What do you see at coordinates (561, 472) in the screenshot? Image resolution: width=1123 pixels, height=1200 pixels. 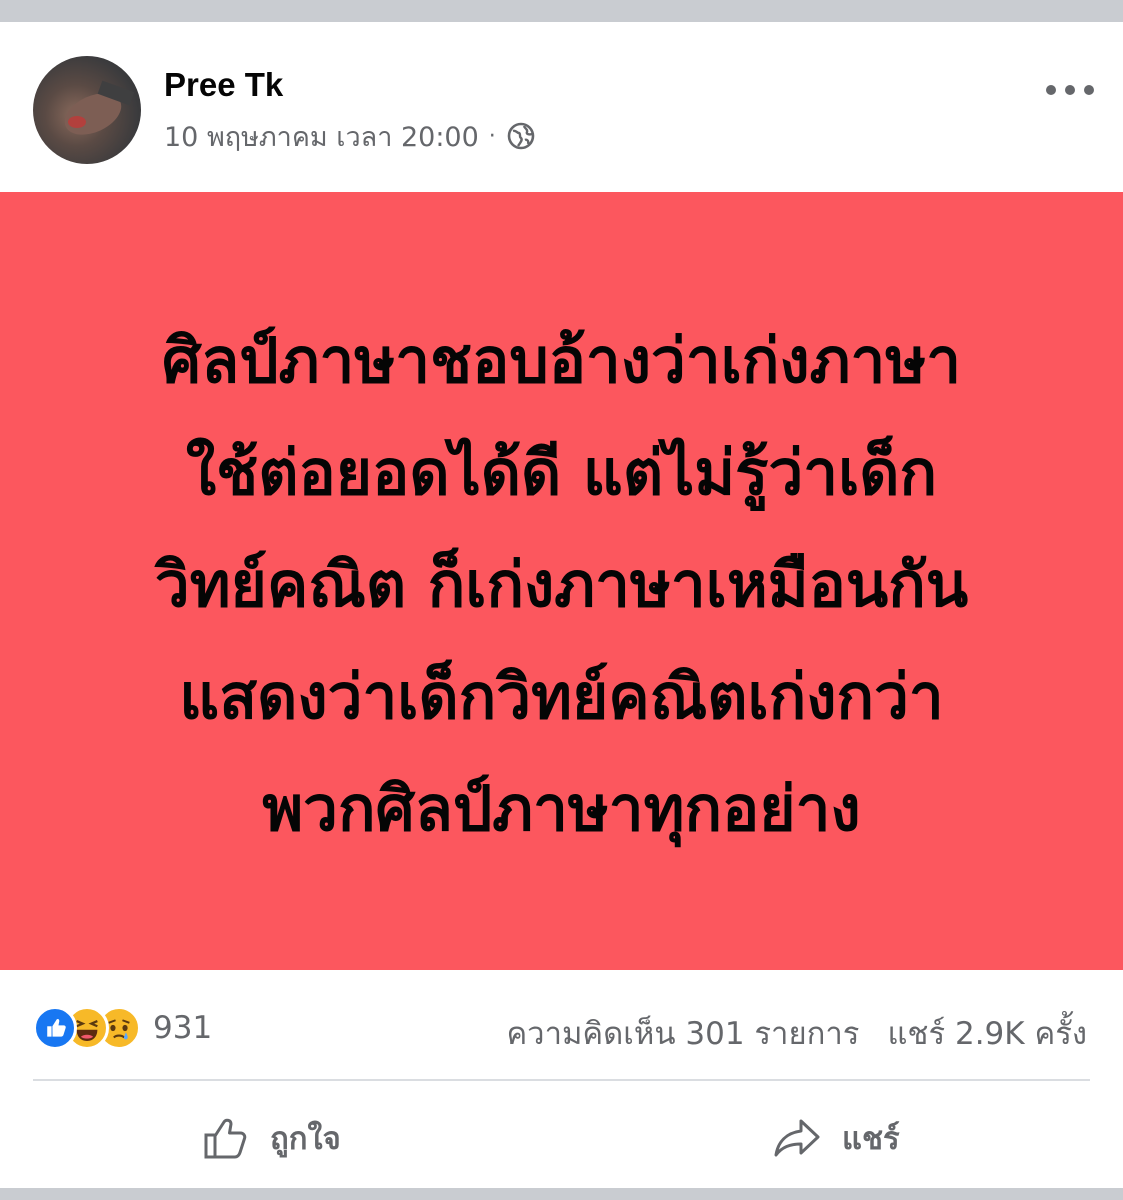 I see `banner-line: ใช้ต่อยอดได้ดี แต่ไม่รู้ว่าเด็ก` at bounding box center [561, 472].